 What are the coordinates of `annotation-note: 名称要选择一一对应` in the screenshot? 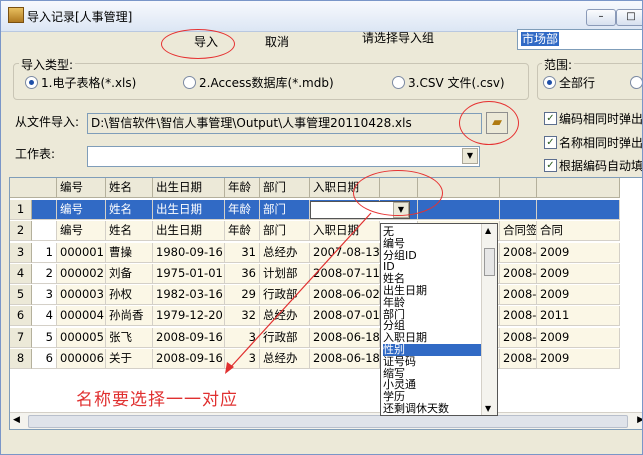 It's located at (157, 400).